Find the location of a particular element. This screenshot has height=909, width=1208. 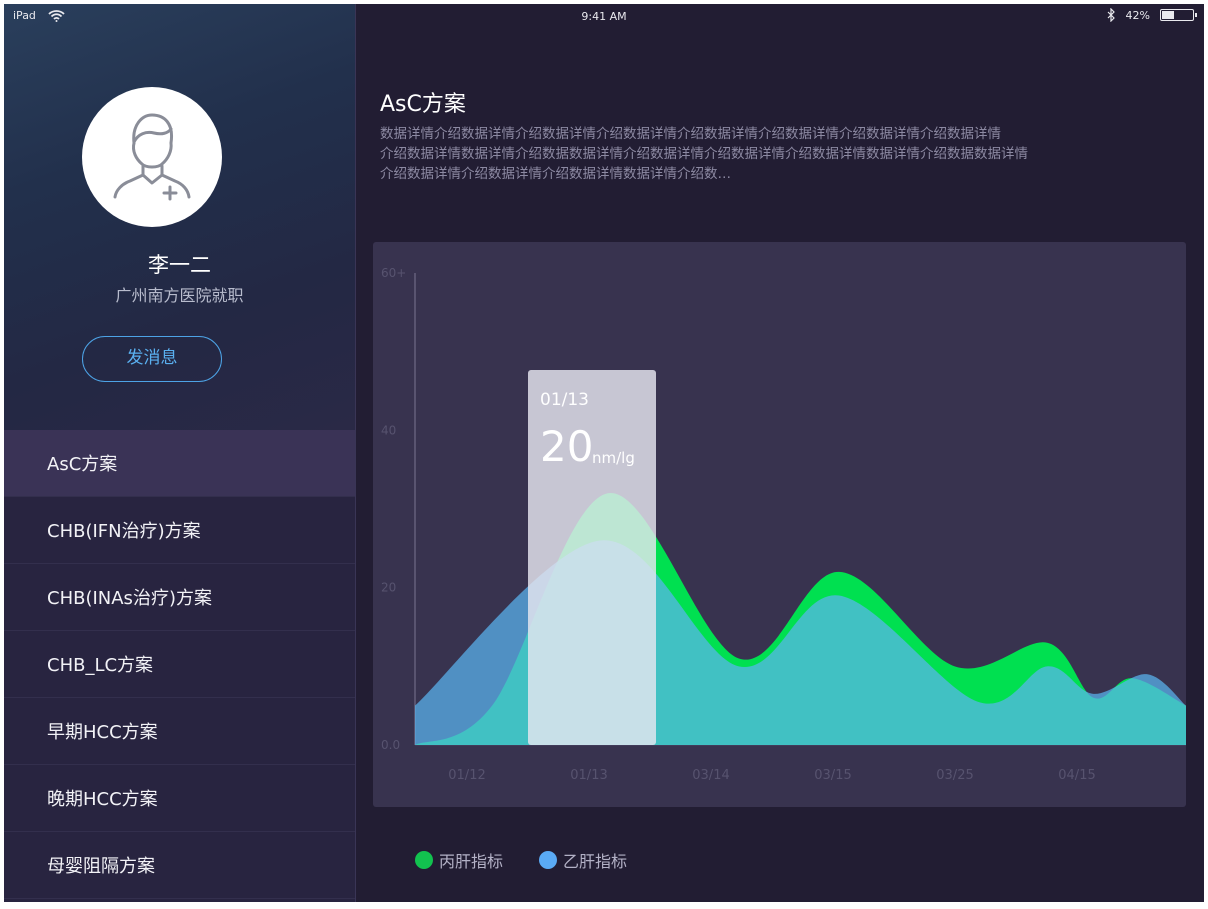

user-name: 李一二 is located at coordinates (179, 265).